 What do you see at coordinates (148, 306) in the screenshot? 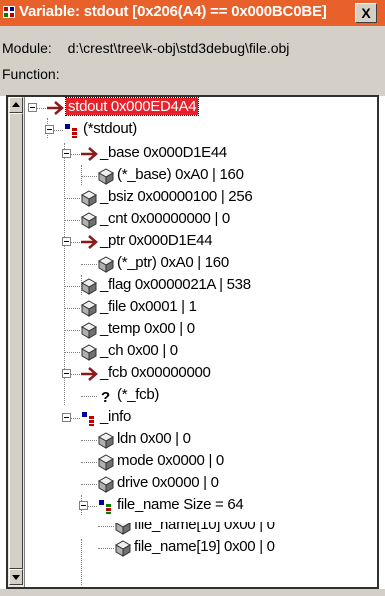
I see `tree-node-label: _file 0x0001 | 1` at bounding box center [148, 306].